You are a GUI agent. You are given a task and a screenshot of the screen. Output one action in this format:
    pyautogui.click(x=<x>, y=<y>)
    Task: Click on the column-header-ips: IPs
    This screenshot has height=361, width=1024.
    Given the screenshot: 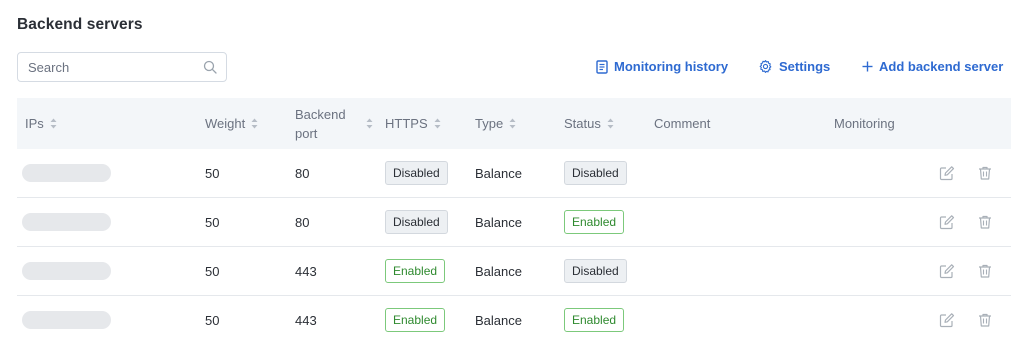 What is the action you would take?
    pyautogui.click(x=41, y=123)
    